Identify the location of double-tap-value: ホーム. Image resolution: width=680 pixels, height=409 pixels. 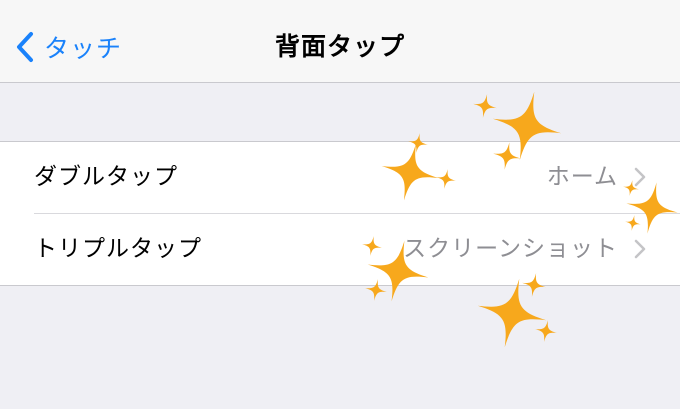
(582, 177).